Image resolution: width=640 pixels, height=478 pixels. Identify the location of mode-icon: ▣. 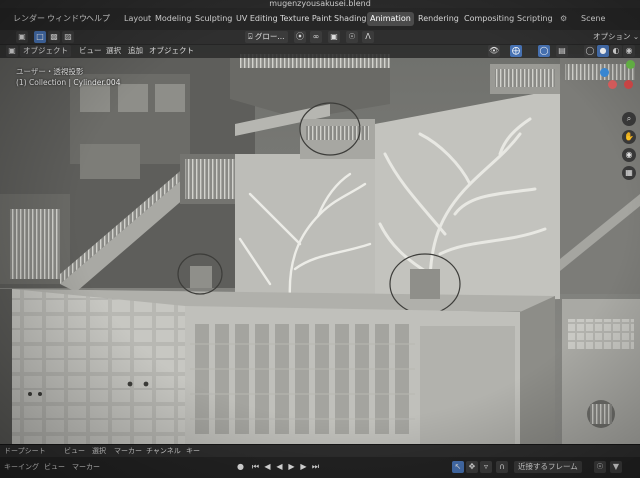
(12, 51).